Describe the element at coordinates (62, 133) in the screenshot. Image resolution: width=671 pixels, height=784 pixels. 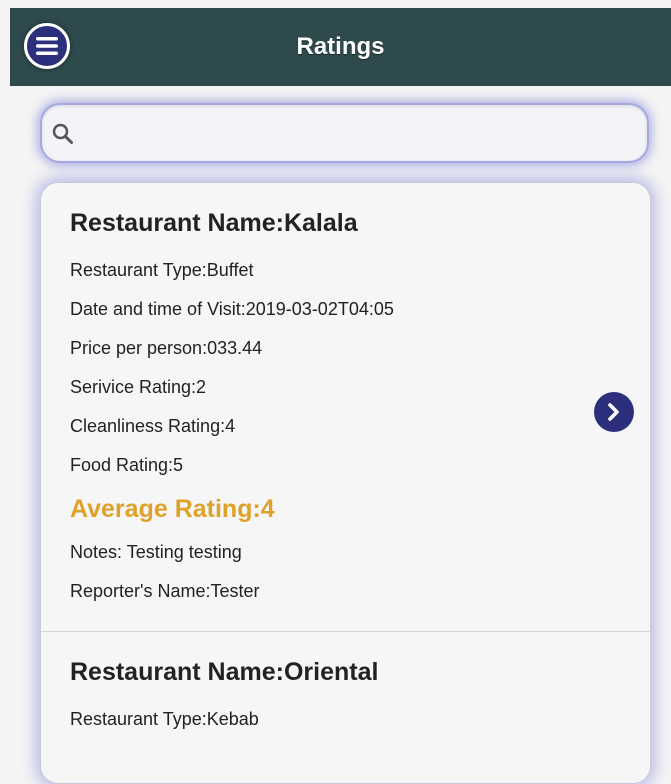
I see `search-icon` at that location.